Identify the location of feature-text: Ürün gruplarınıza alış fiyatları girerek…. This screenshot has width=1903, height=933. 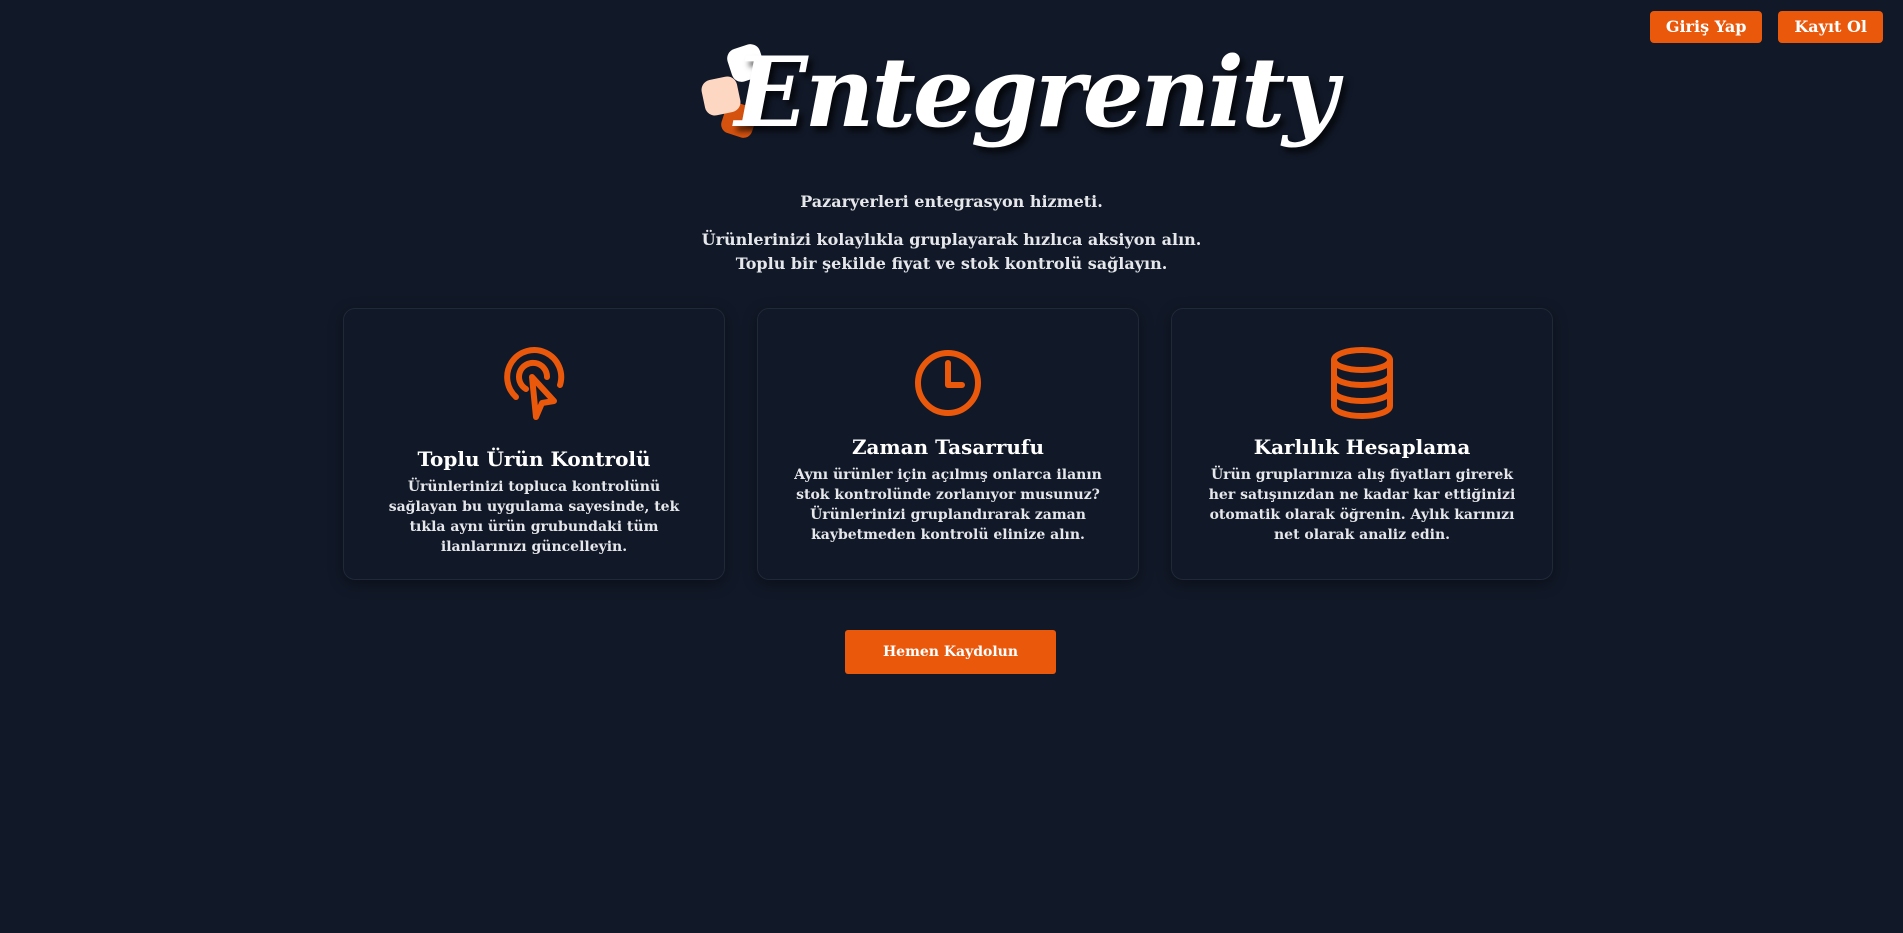
(1362, 505).